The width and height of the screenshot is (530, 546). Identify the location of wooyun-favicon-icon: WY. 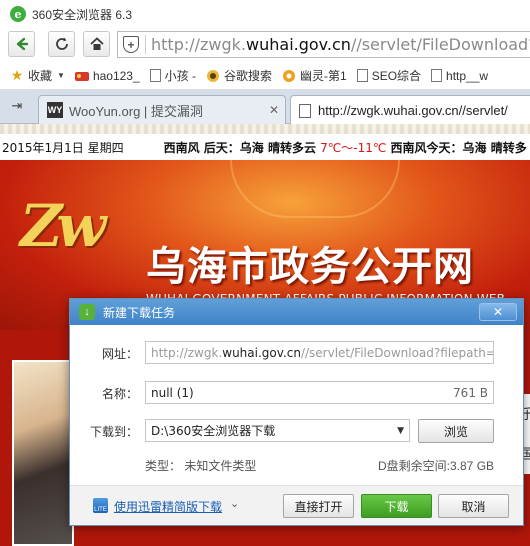
(55, 110).